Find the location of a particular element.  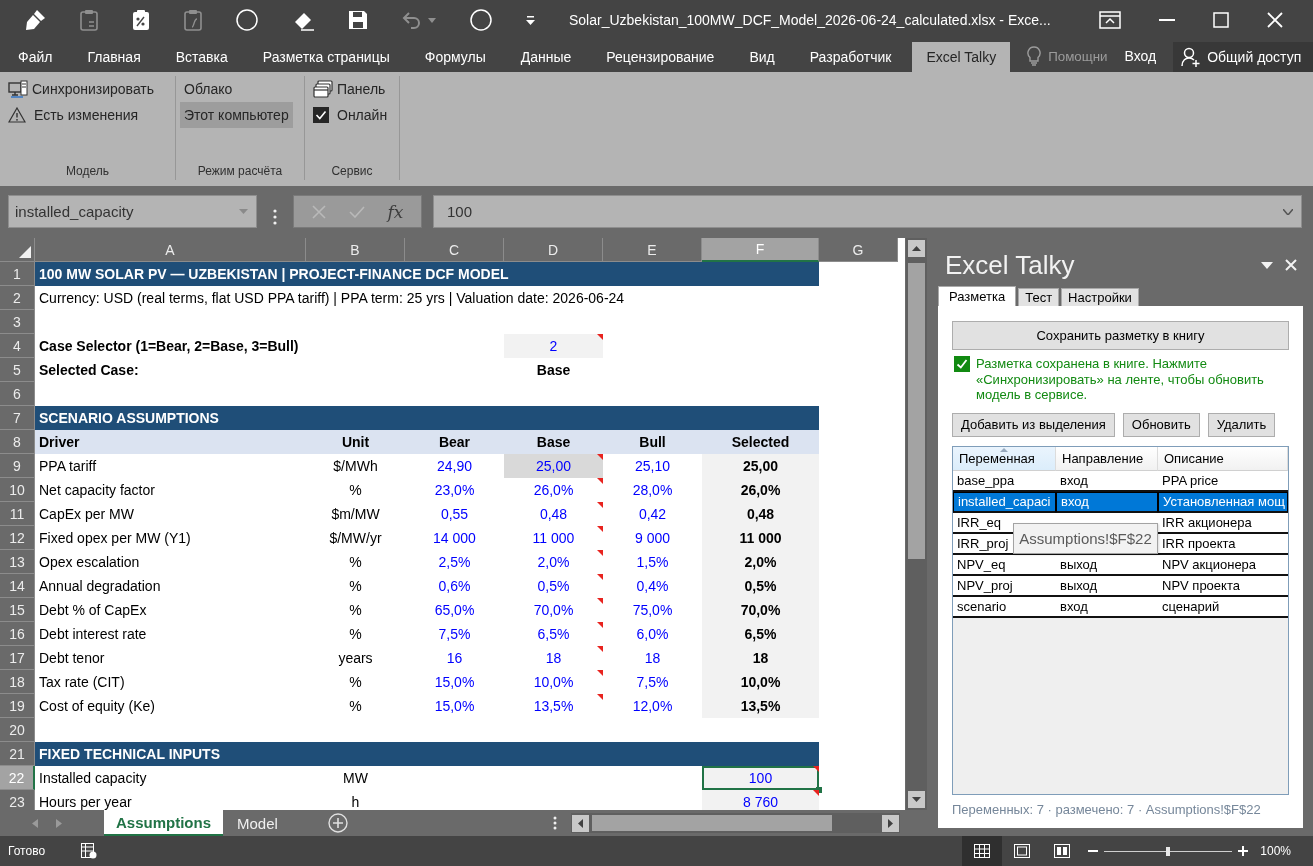

zoom-level: 100% is located at coordinates (1275, 851).